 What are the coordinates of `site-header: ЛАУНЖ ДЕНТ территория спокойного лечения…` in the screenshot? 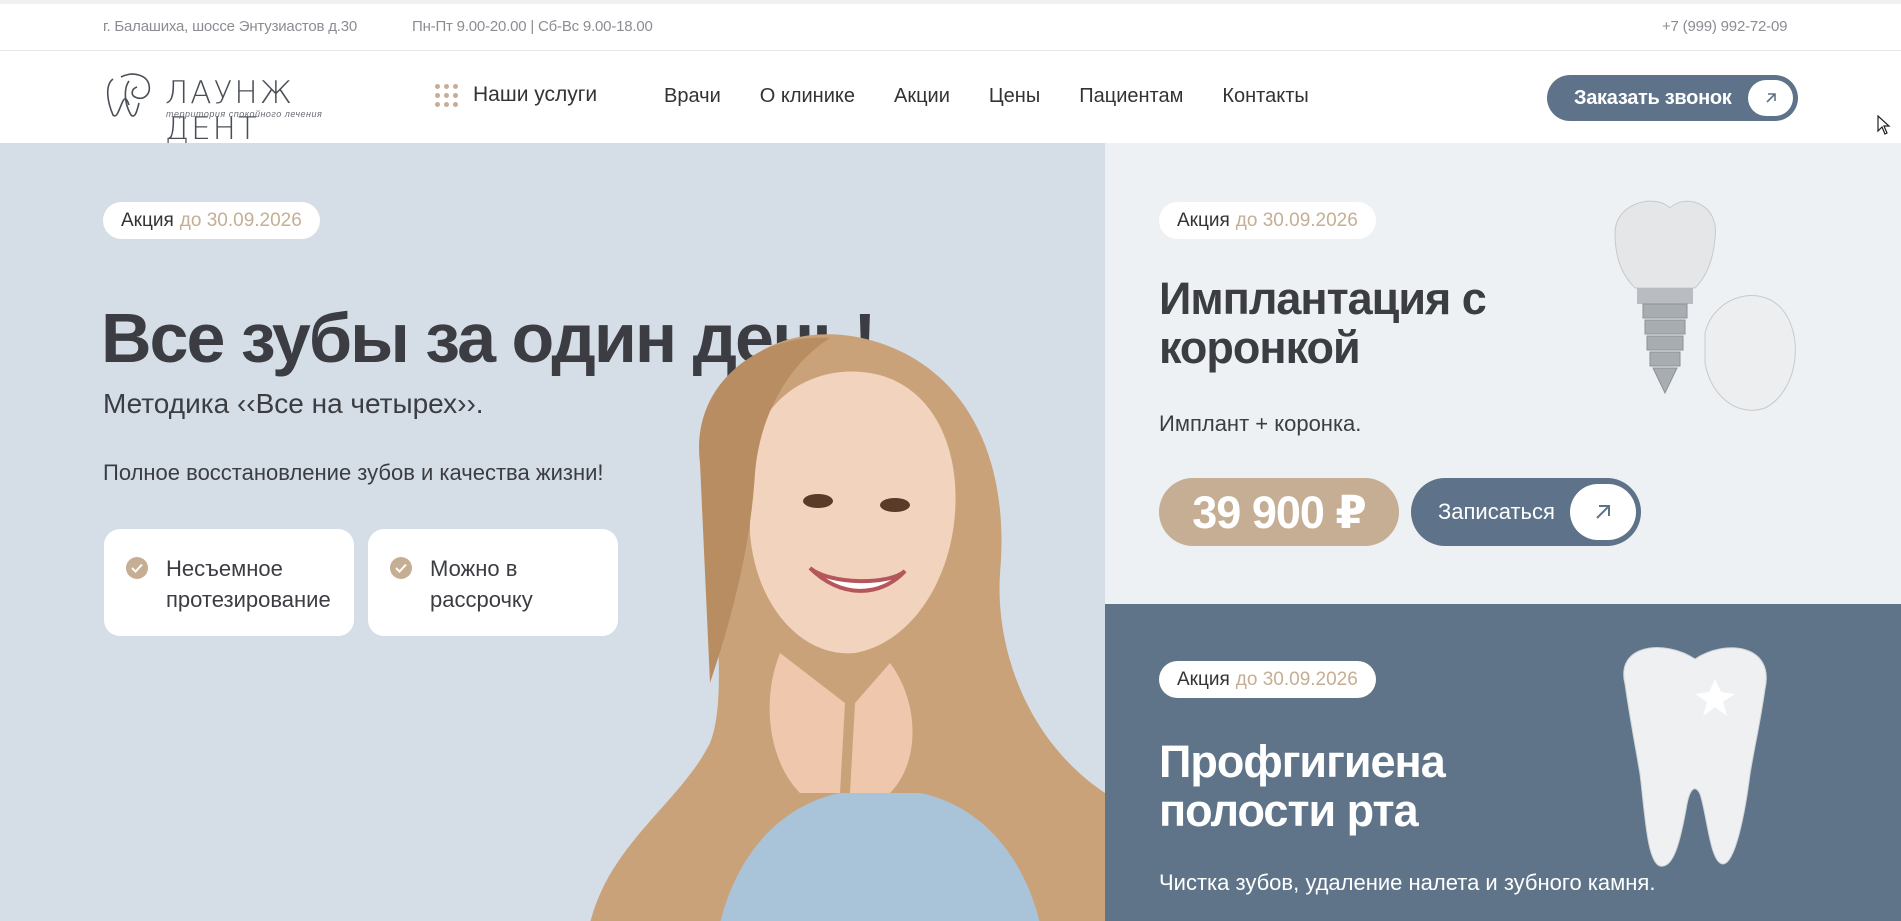 It's located at (950, 99).